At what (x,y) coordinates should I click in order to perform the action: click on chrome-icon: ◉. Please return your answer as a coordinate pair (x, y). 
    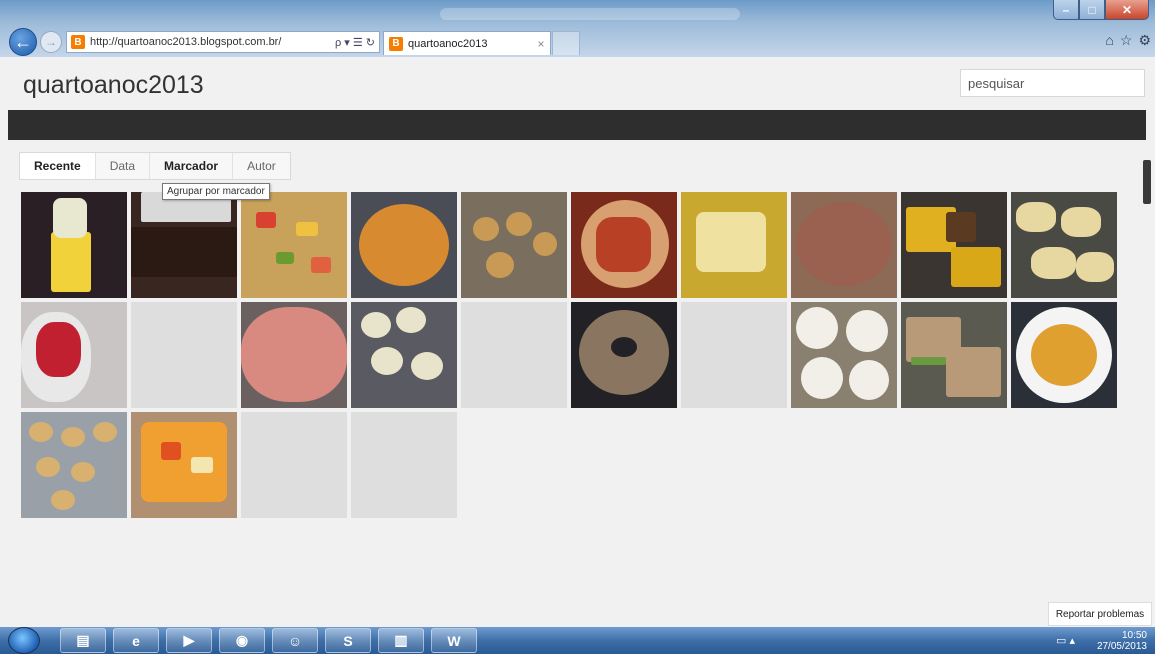
    Looking at the image, I should click on (242, 640).